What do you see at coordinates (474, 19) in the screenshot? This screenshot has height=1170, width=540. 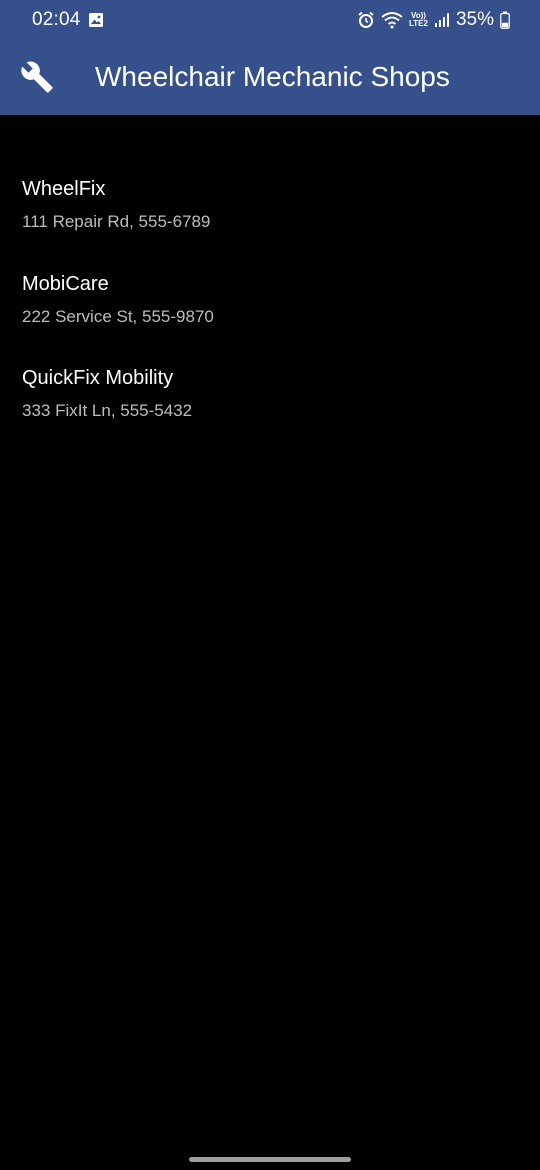 I see `battery-percent: 35%` at bounding box center [474, 19].